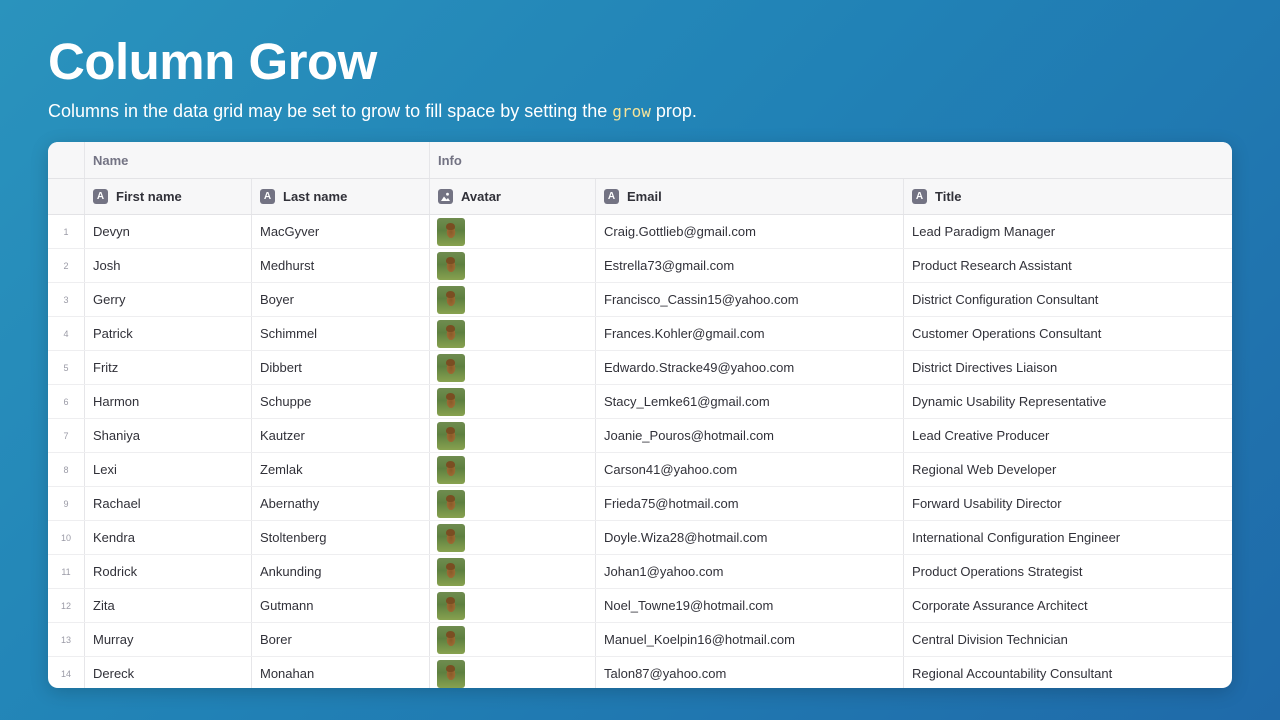  I want to click on cell-title: Product Research Assistant, so click(1068, 265).